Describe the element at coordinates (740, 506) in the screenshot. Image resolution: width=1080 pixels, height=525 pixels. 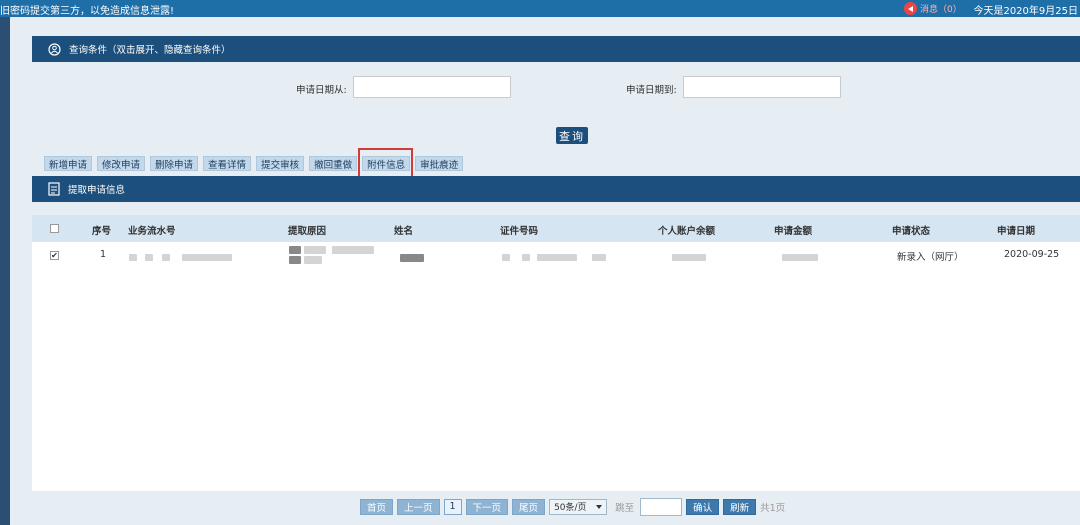
I see `refresh-button: 刷新` at that location.